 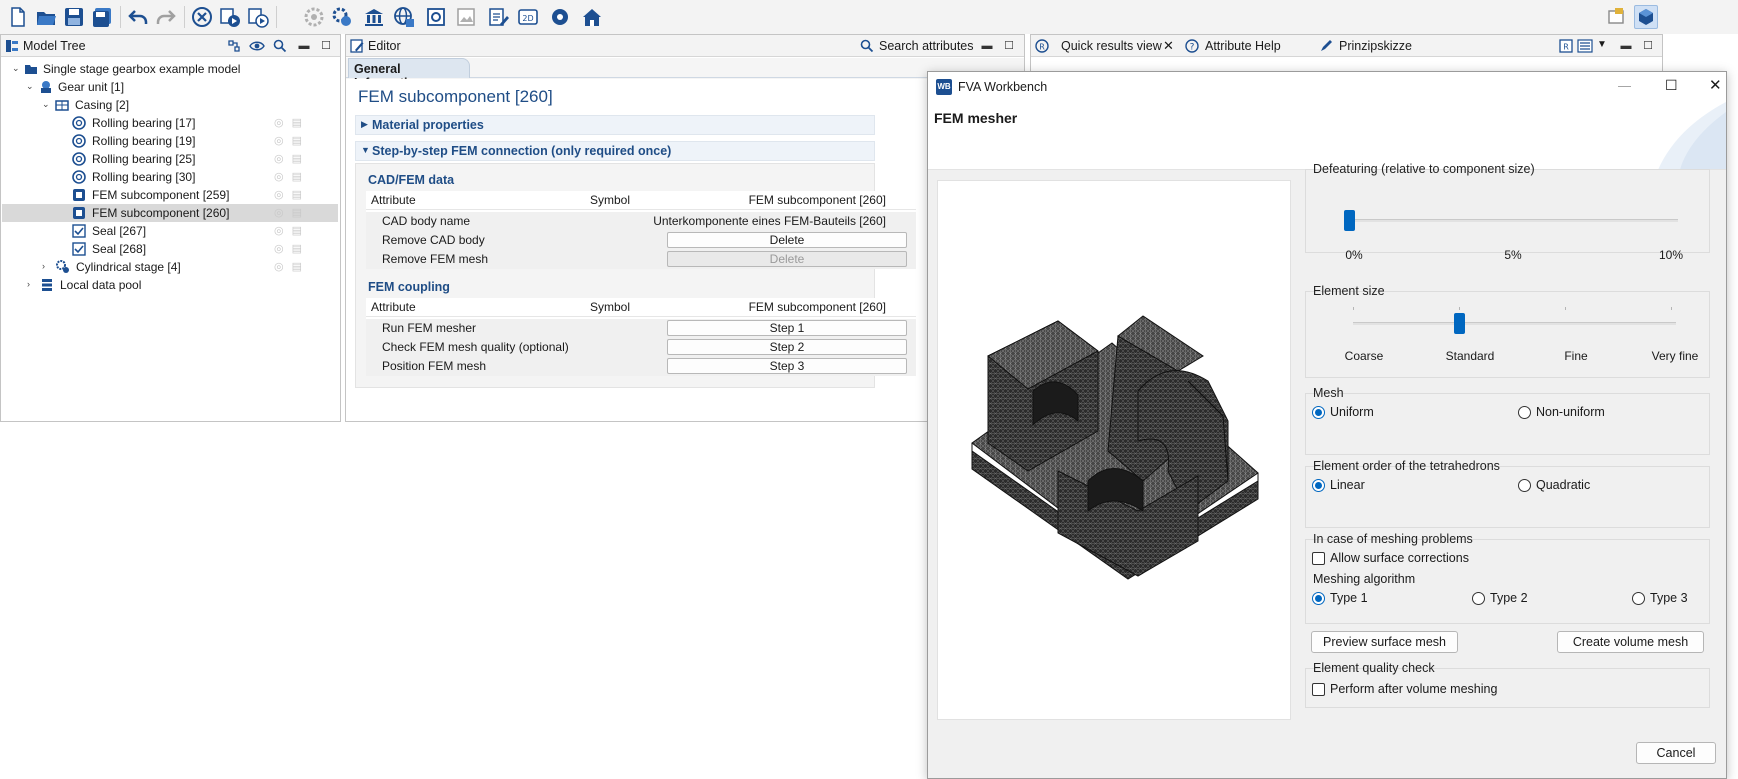 What do you see at coordinates (1347, 485) in the screenshot?
I see `order-linear-label: Linear` at bounding box center [1347, 485].